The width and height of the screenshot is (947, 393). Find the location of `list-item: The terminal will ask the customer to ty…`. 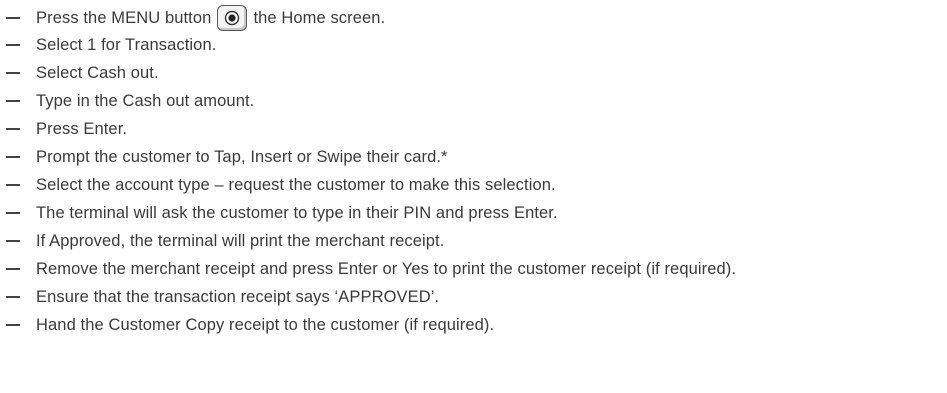

list-item: The terminal will ask the customer to ty… is located at coordinates (279, 213).